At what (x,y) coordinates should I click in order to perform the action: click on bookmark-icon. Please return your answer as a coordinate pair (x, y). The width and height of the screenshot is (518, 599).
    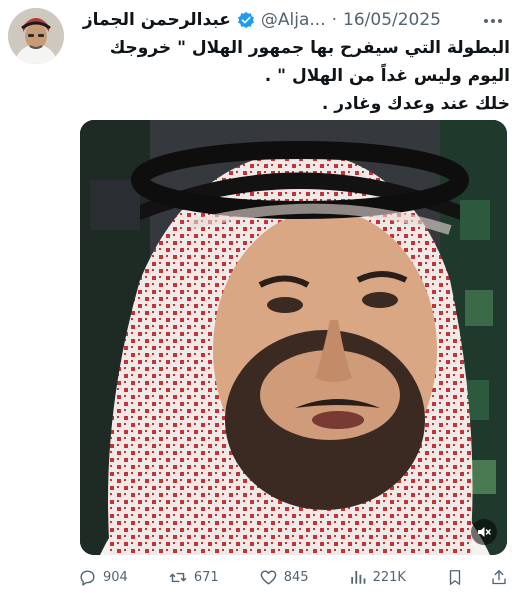
    Looking at the image, I should click on (455, 577).